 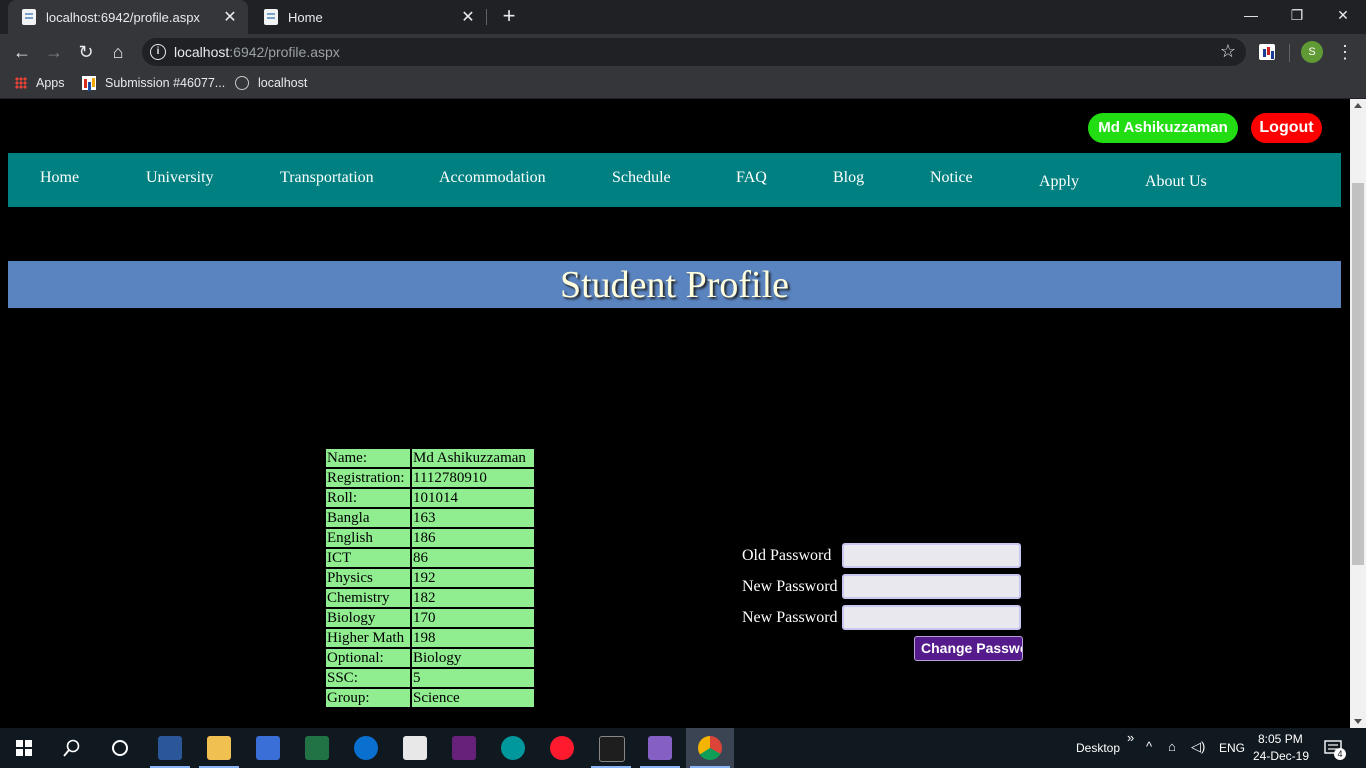 What do you see at coordinates (951, 178) in the screenshot?
I see `nav-notice: Notice` at bounding box center [951, 178].